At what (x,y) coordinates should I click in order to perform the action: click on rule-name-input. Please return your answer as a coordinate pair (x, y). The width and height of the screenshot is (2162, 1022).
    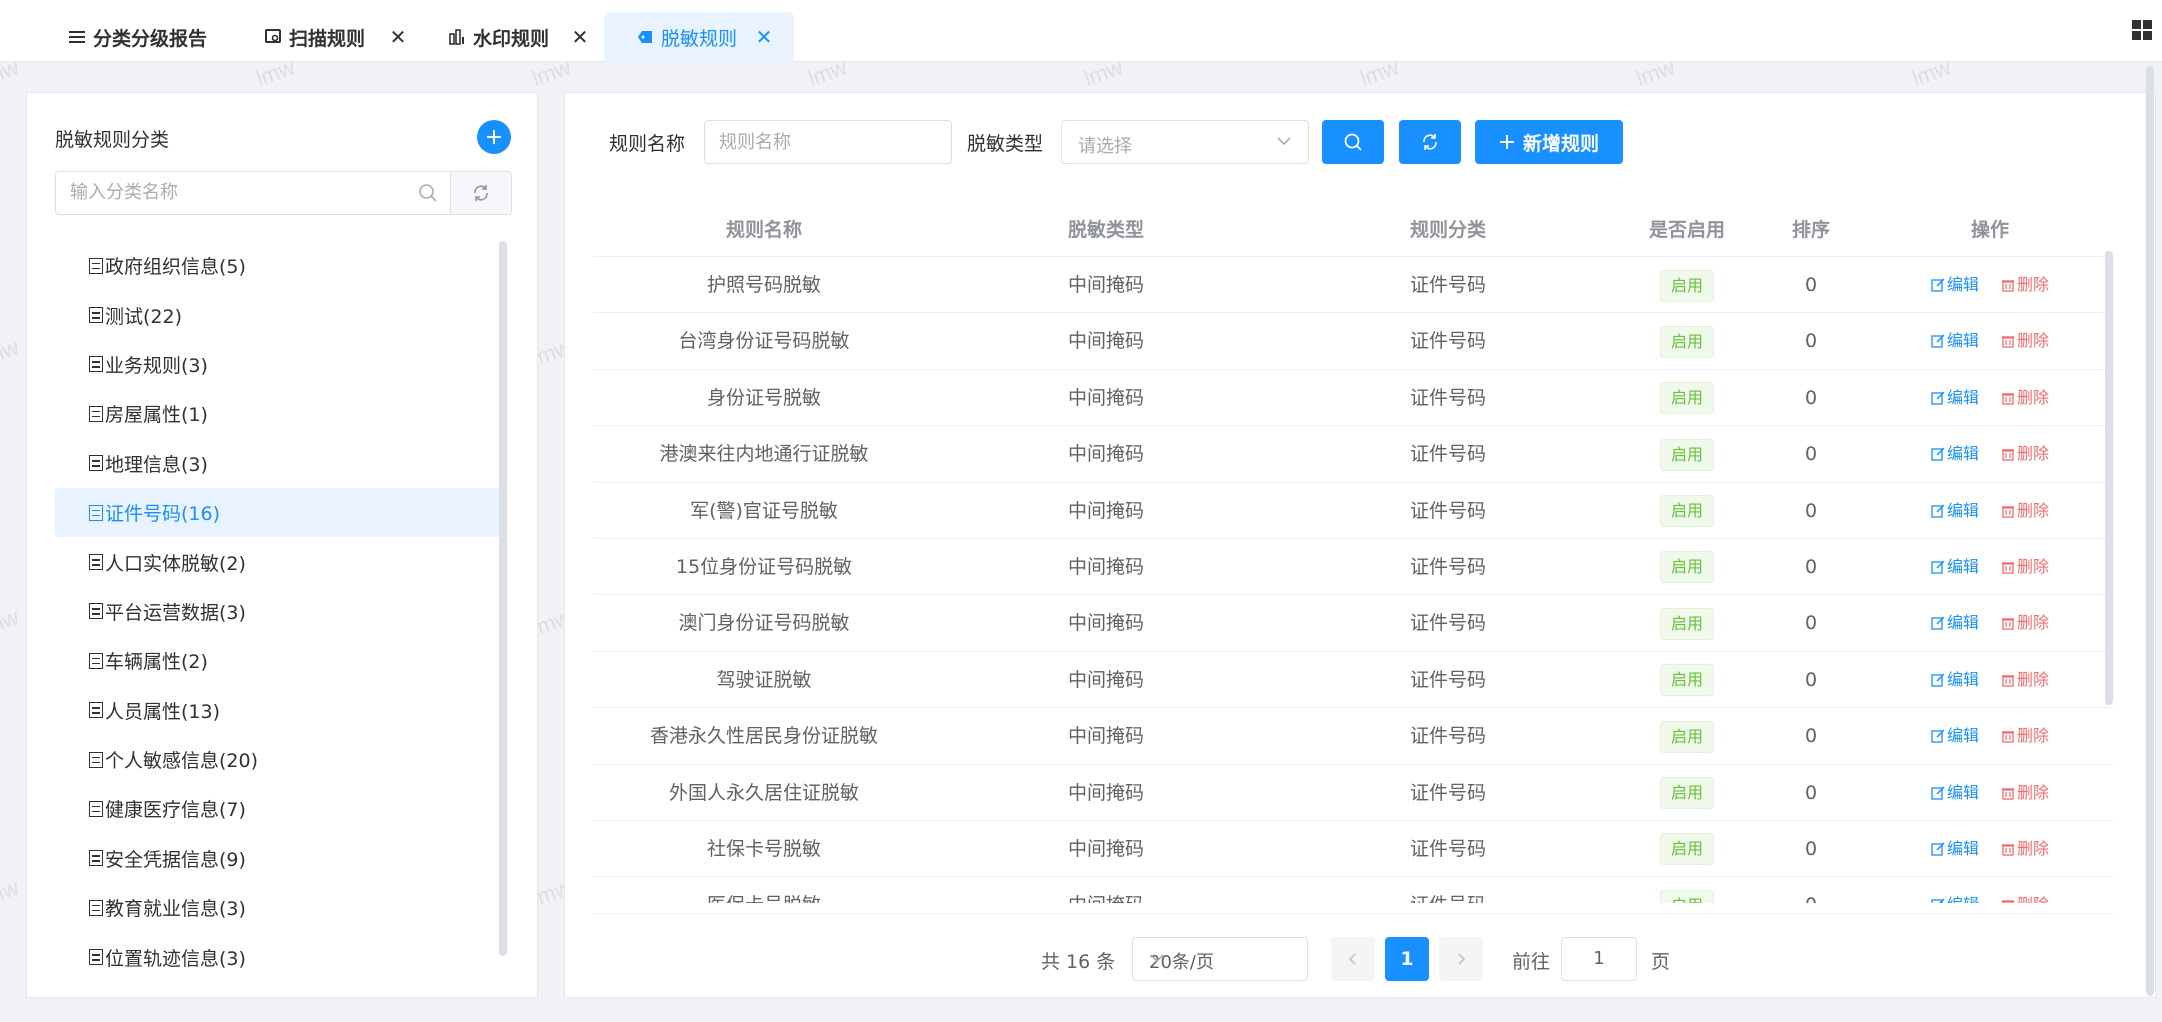
    Looking at the image, I should click on (819, 142).